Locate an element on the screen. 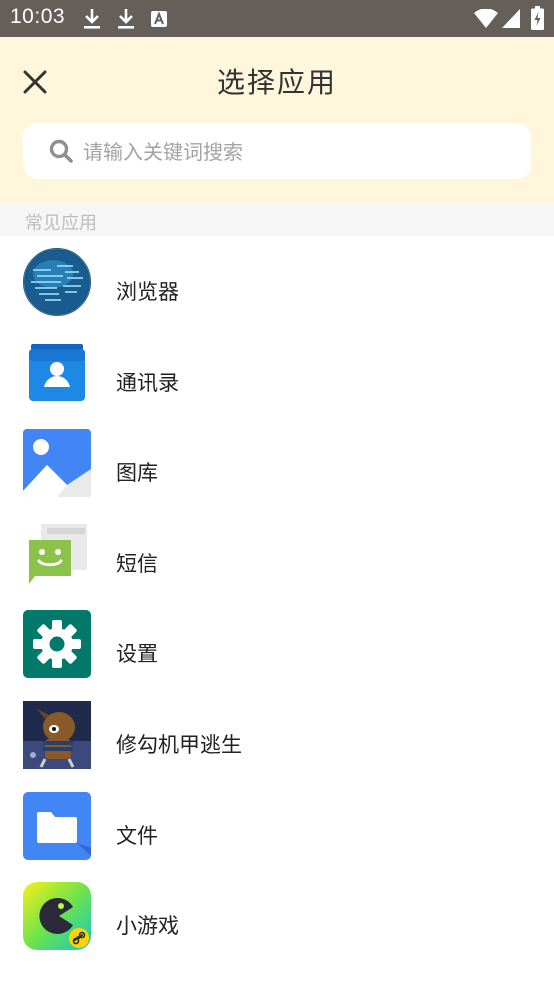 The image size is (554, 984). text-notification-icon is located at coordinates (159, 19).